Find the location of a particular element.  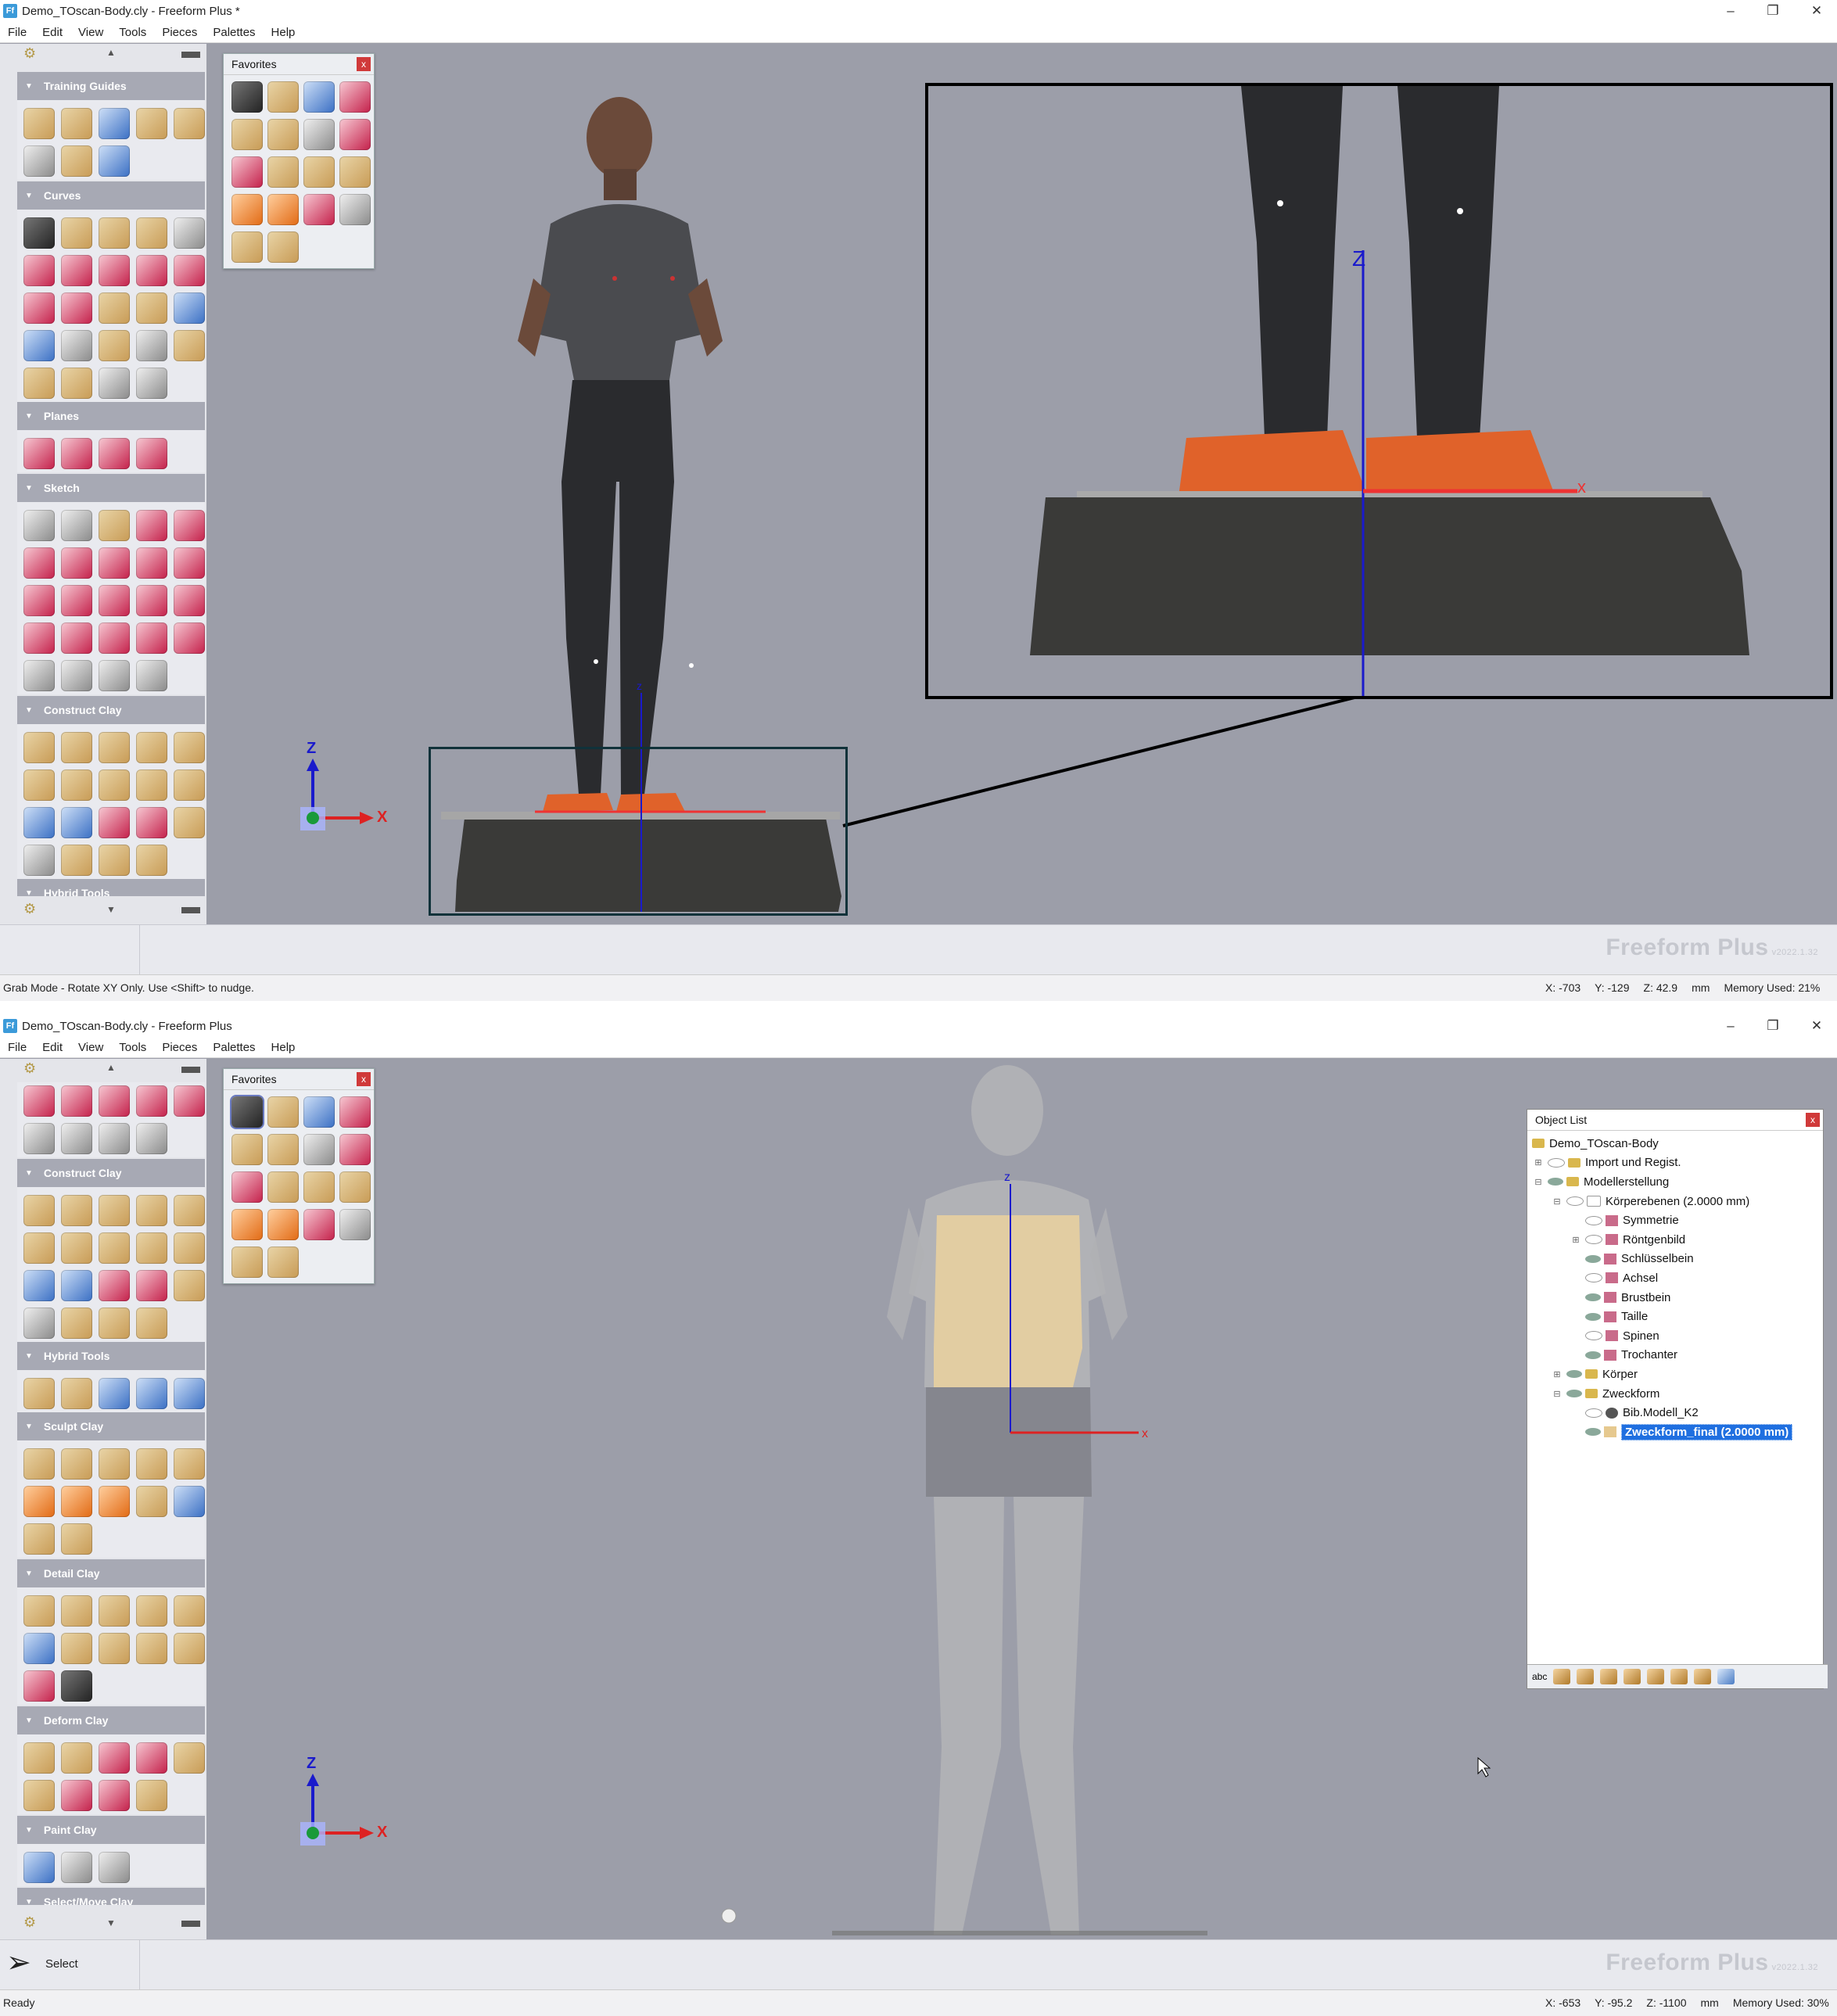

tree-item: Achsel is located at coordinates (1675, 1278).